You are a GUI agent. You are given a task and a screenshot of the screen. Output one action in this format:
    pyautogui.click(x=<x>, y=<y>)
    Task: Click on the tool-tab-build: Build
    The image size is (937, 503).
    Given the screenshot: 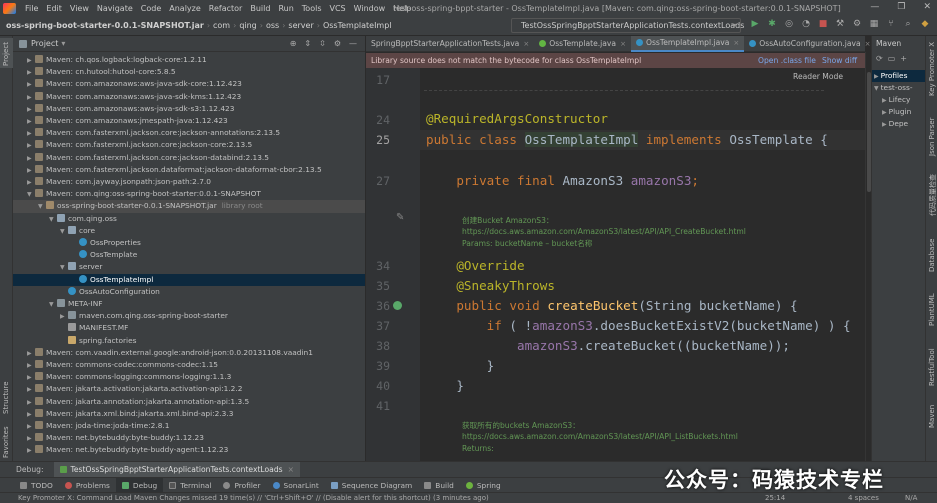 What is the action you would take?
    pyautogui.click(x=439, y=485)
    